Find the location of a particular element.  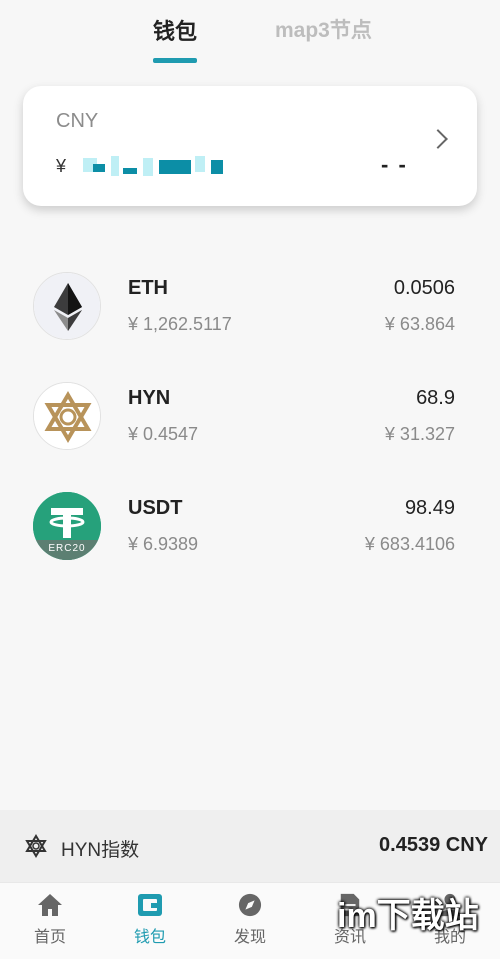

nav-label: 资讯 is located at coordinates (349, 937).